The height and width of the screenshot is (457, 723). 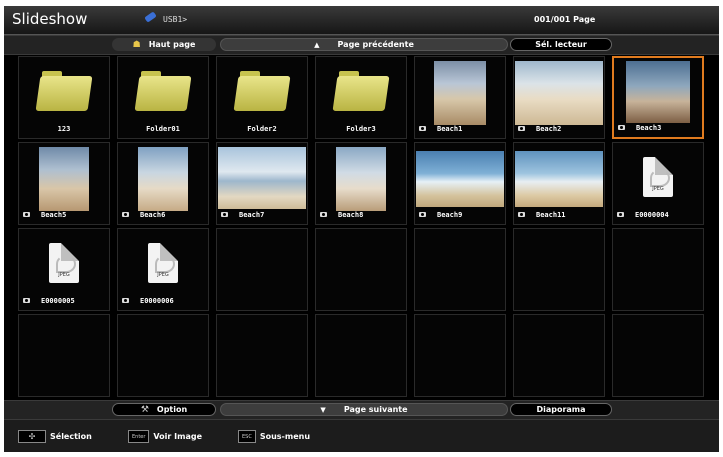 What do you see at coordinates (561, 409) in the screenshot?
I see `slideshow-button: Diaporama` at bounding box center [561, 409].